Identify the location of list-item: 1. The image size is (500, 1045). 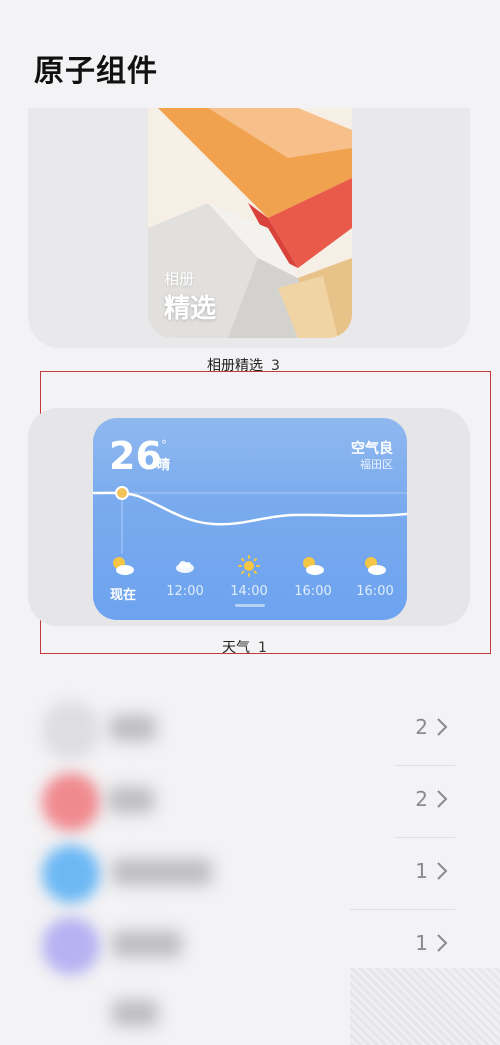
(250, 873).